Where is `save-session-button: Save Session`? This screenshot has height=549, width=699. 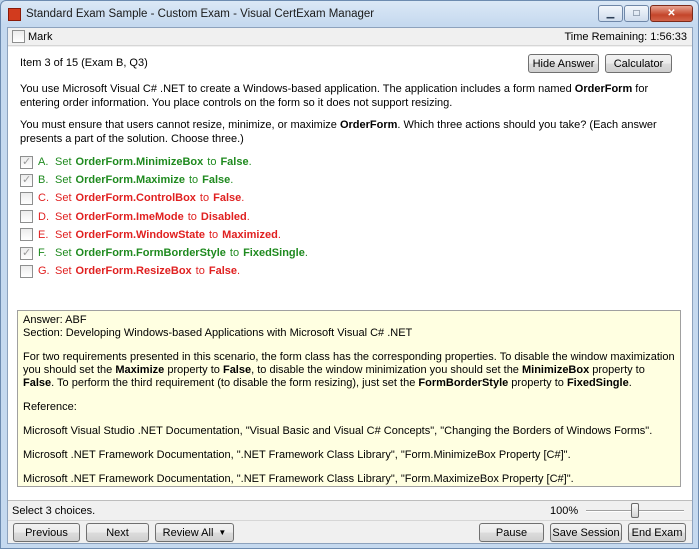
save-session-button: Save Session is located at coordinates (586, 532).